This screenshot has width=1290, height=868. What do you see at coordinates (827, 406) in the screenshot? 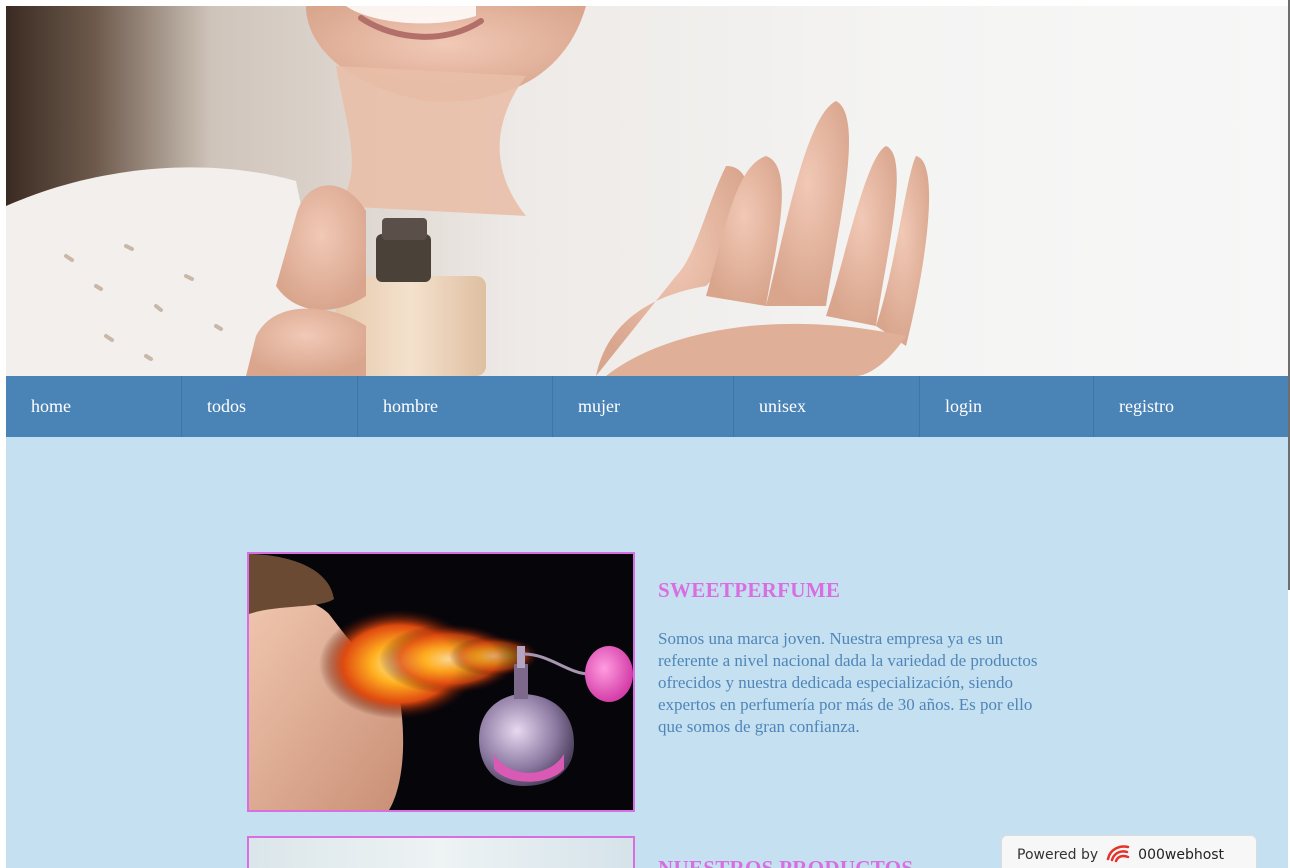
I see `nav-item-unisex: unisex` at bounding box center [827, 406].